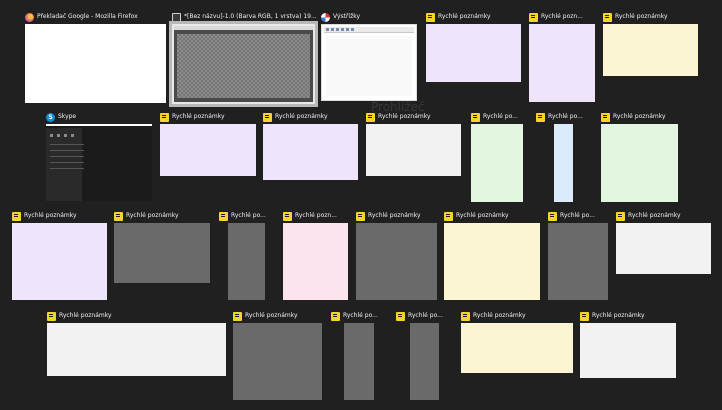  I want to click on gimp-icon, so click(176, 17).